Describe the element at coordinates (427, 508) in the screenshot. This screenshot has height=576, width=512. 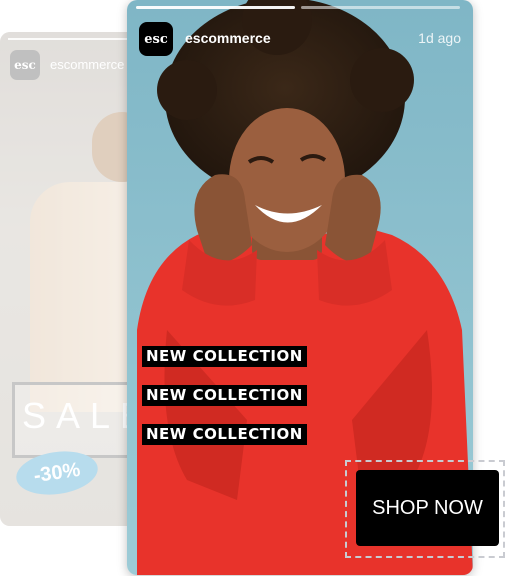
I see `shop-now-button: SHOP NOW` at that location.